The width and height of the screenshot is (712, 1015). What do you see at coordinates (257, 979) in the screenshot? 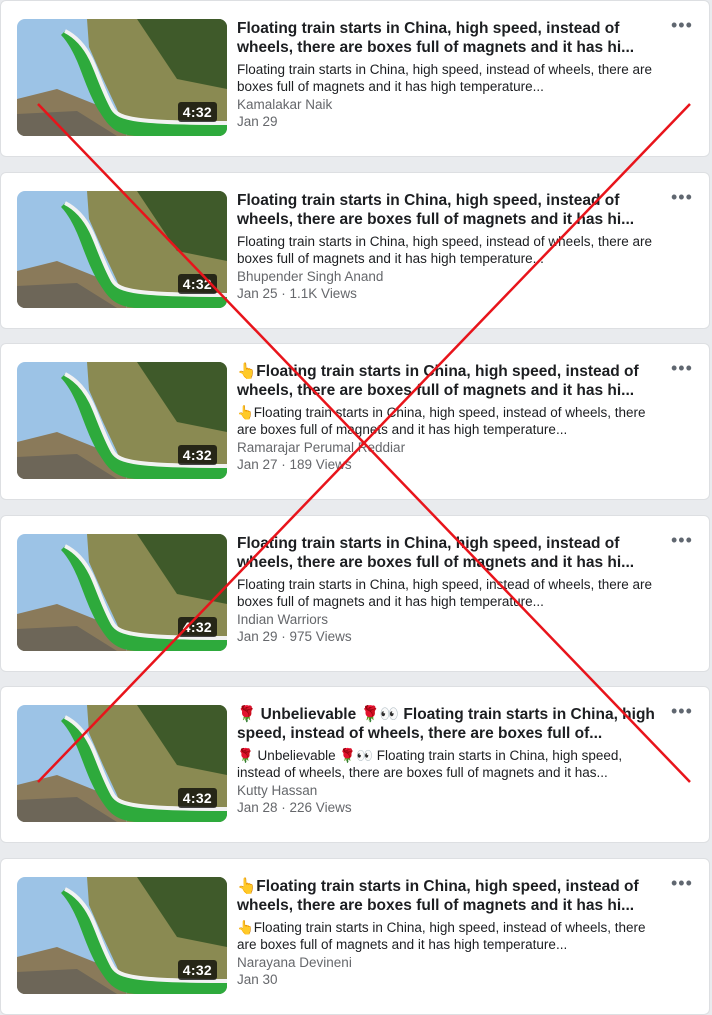
I see `video-meta: Jan 30` at bounding box center [257, 979].